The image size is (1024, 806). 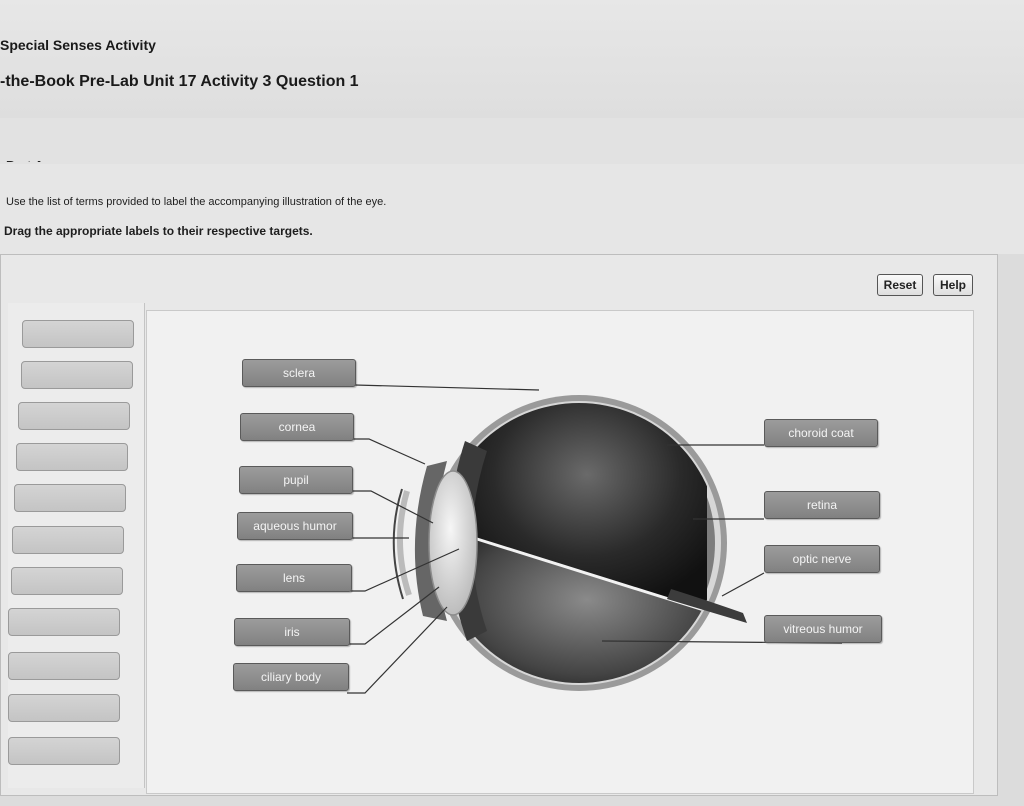 What do you see at coordinates (291, 677) in the screenshot?
I see `label-ciliary-body: ciliary body` at bounding box center [291, 677].